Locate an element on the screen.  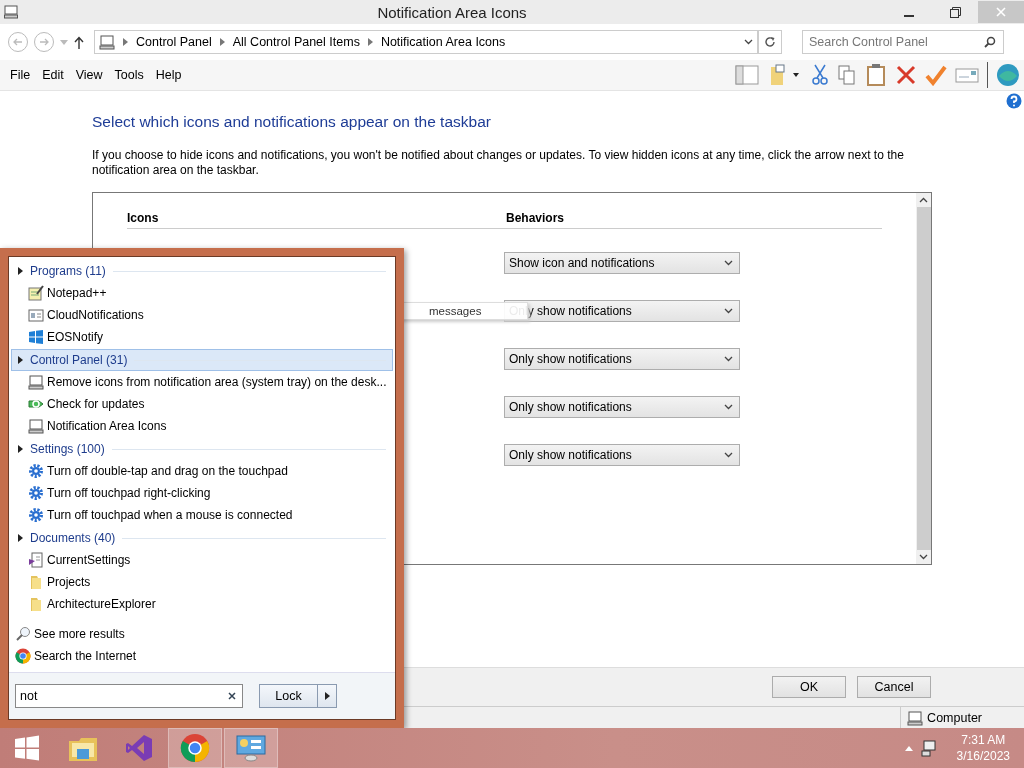
up-arrow-icon is located at coordinates (79, 42).